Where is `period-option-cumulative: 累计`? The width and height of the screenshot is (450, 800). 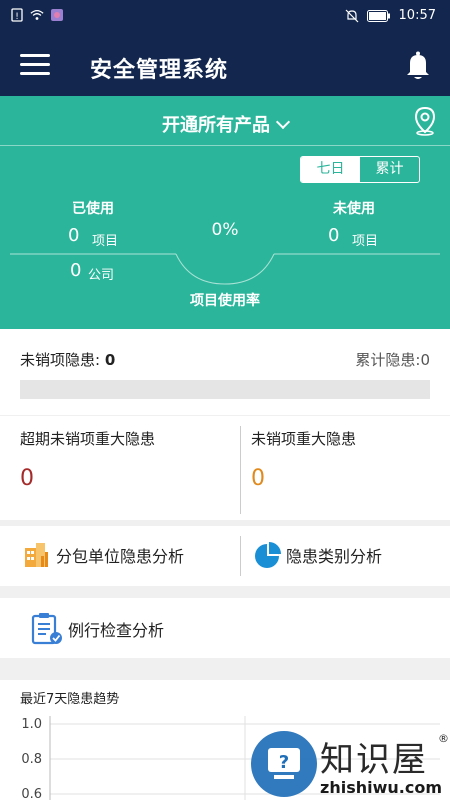 period-option-cumulative: 累计 is located at coordinates (389, 169).